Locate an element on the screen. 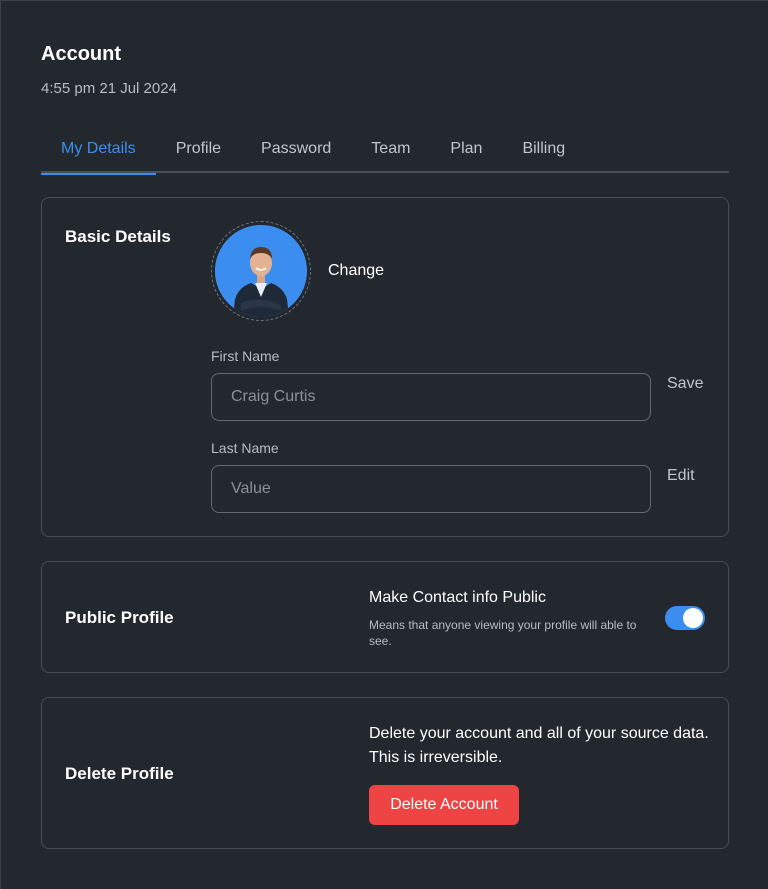 Image resolution: width=768 pixels, height=889 pixels. tab-profile: Profile is located at coordinates (198, 152).